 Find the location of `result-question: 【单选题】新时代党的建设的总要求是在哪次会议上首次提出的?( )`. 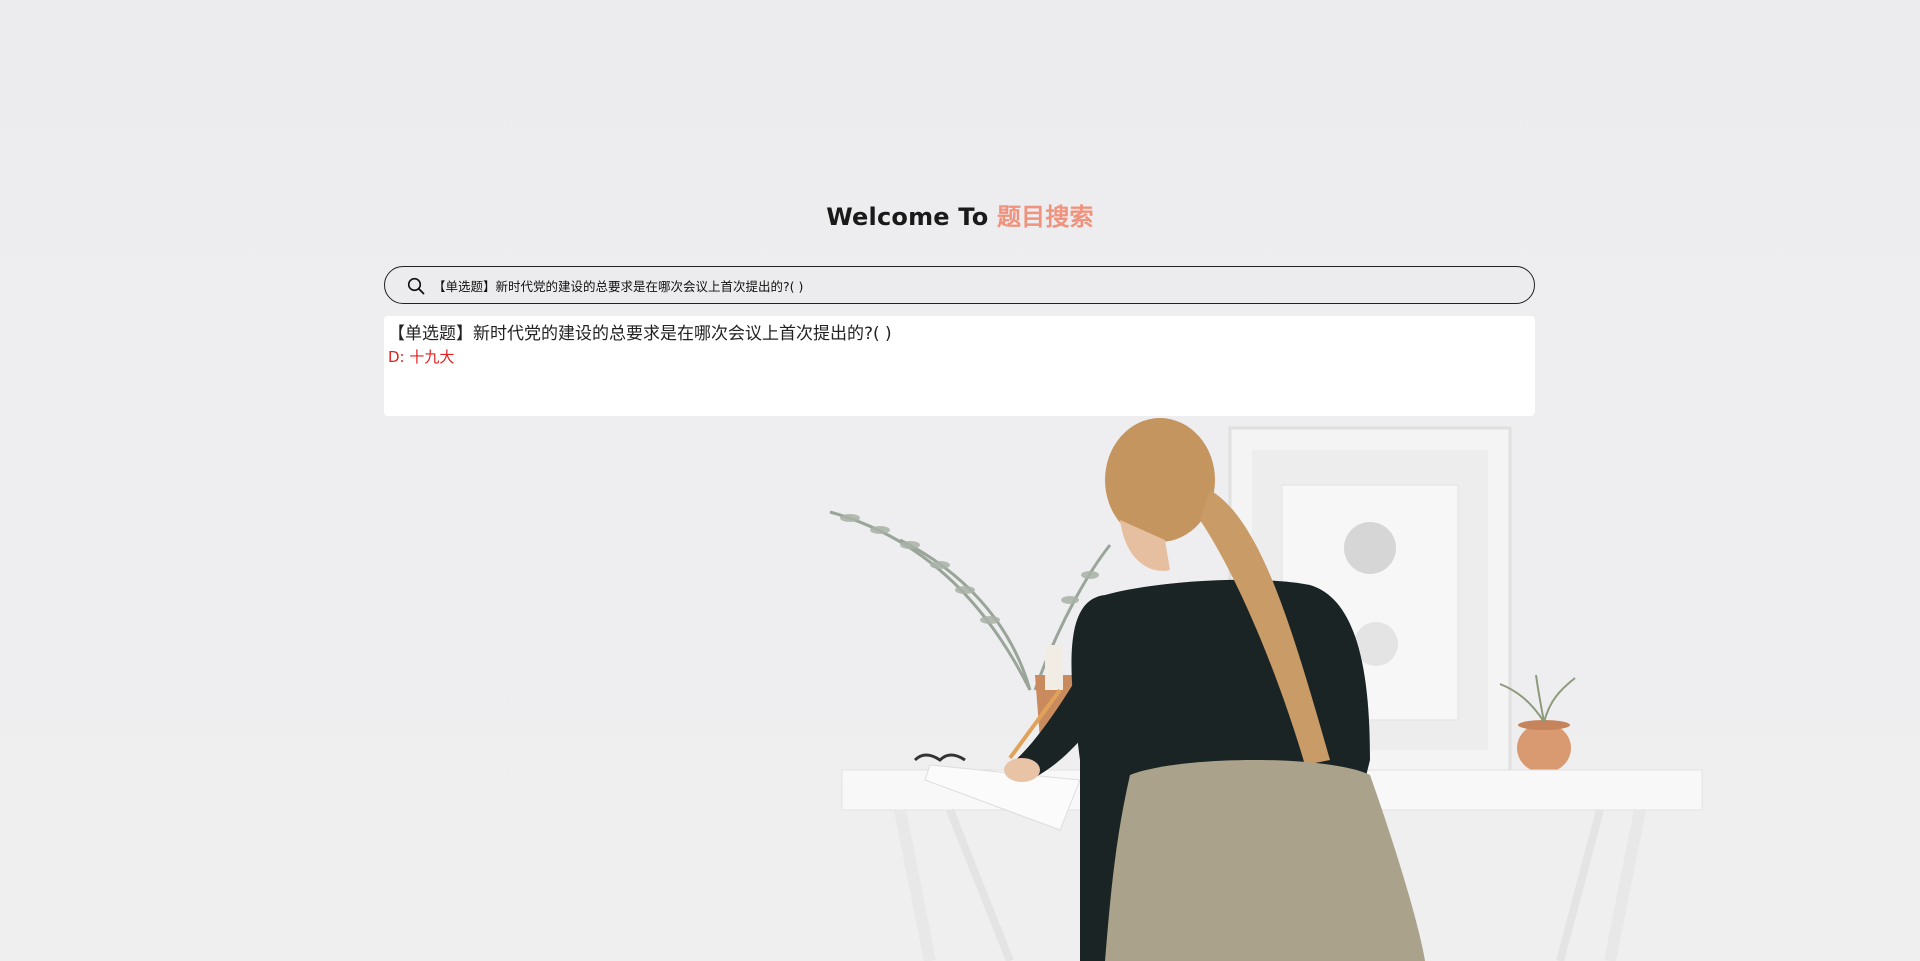

result-question: 【单选题】新时代党的建设的总要求是在哪次会议上首次提出的?( ) is located at coordinates (959, 334).